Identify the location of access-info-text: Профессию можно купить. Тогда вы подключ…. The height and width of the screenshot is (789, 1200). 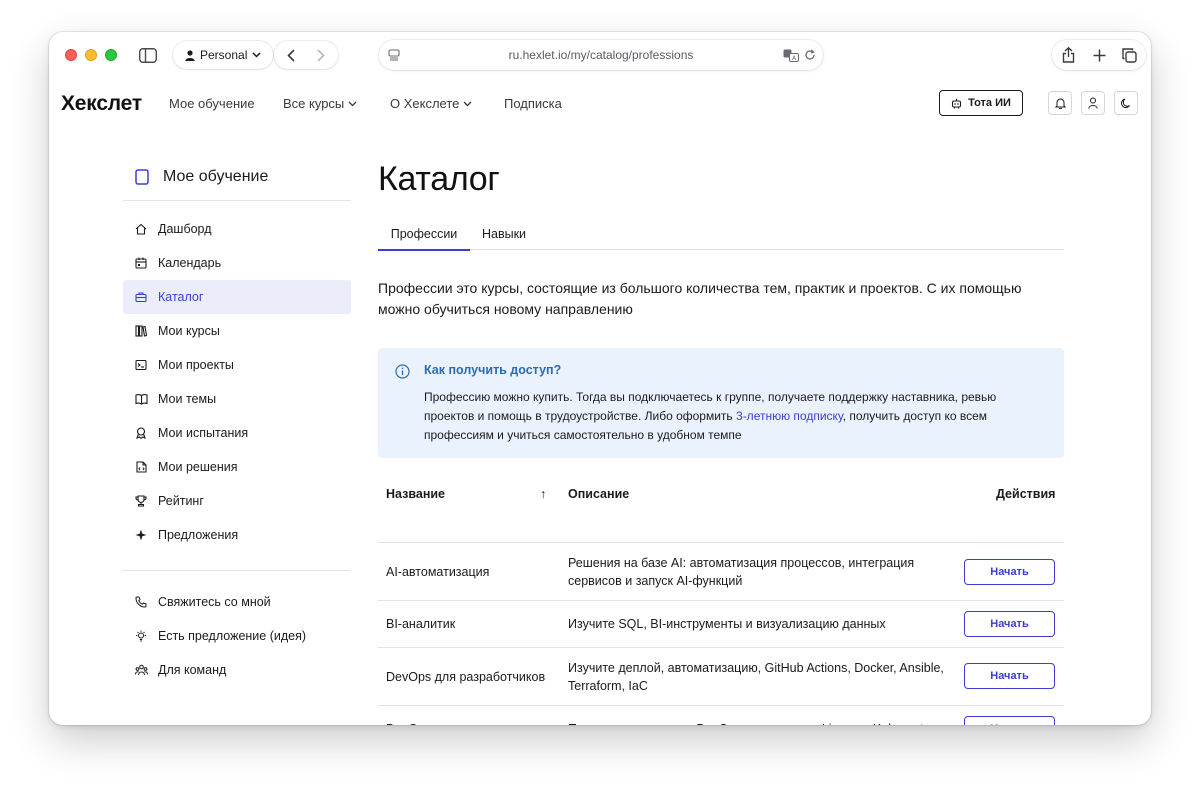
(724, 416).